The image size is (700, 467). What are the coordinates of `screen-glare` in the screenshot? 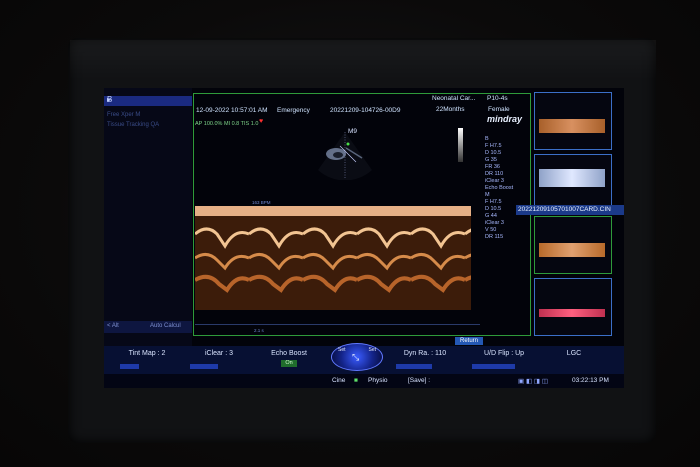 It's located at (363, 60).